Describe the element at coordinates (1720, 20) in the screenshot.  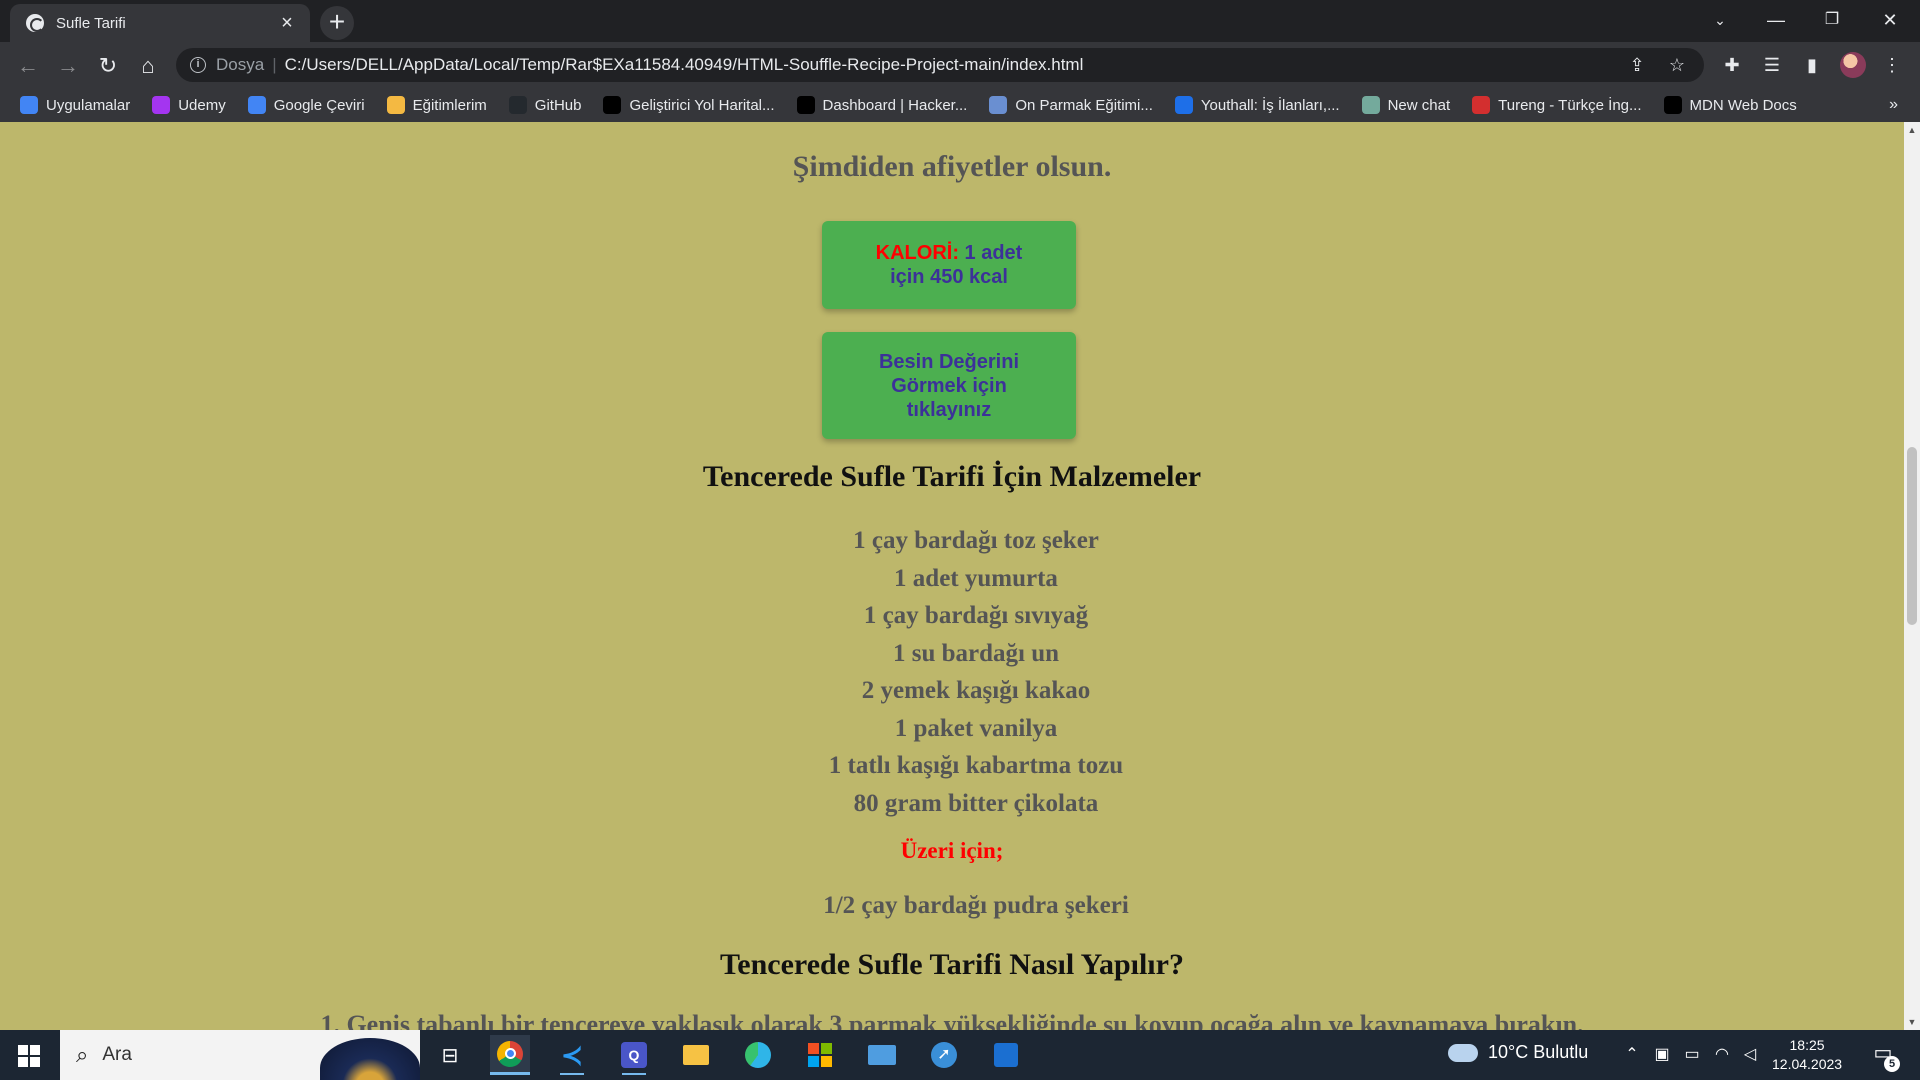
I see `tab-search-chevron-icon: ⌄` at that location.